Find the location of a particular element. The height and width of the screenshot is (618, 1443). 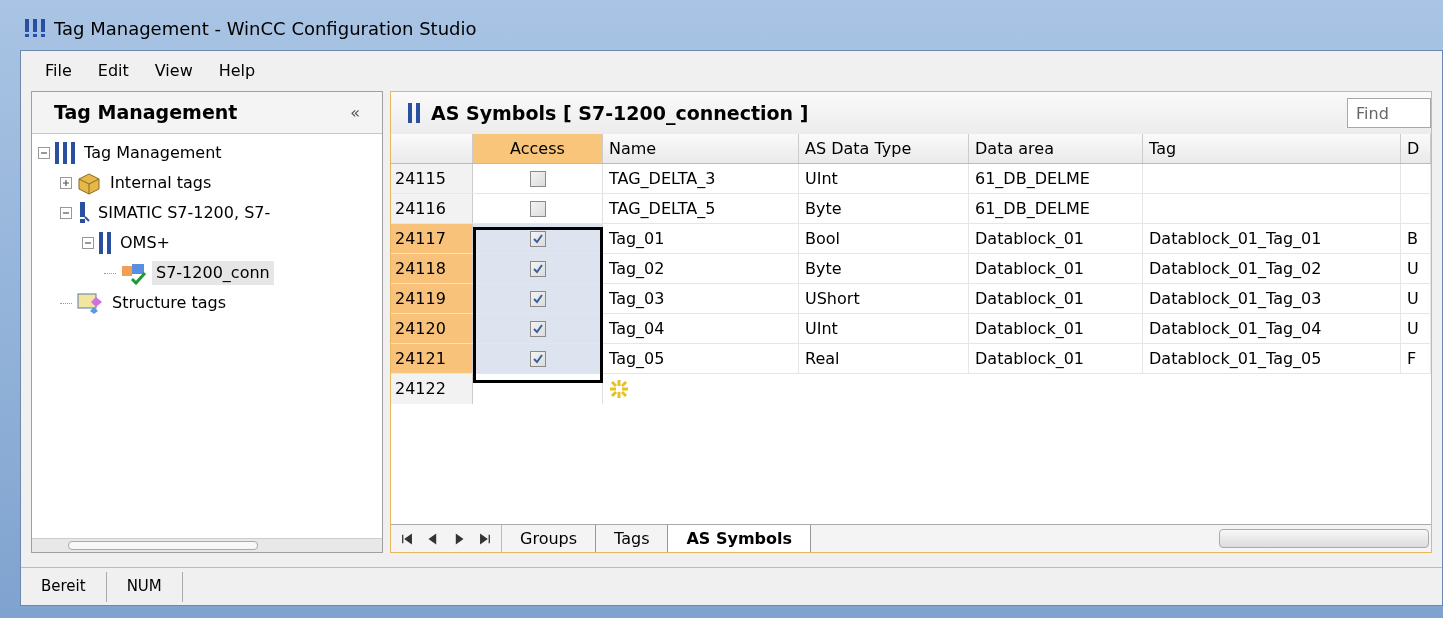

menu-item: Help is located at coordinates (237, 71).